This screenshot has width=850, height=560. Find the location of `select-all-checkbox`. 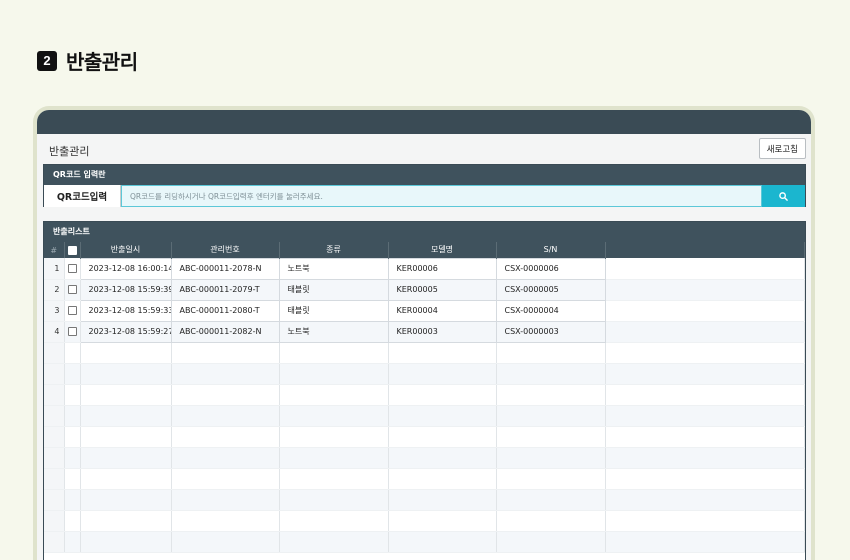

select-all-checkbox is located at coordinates (72, 250).